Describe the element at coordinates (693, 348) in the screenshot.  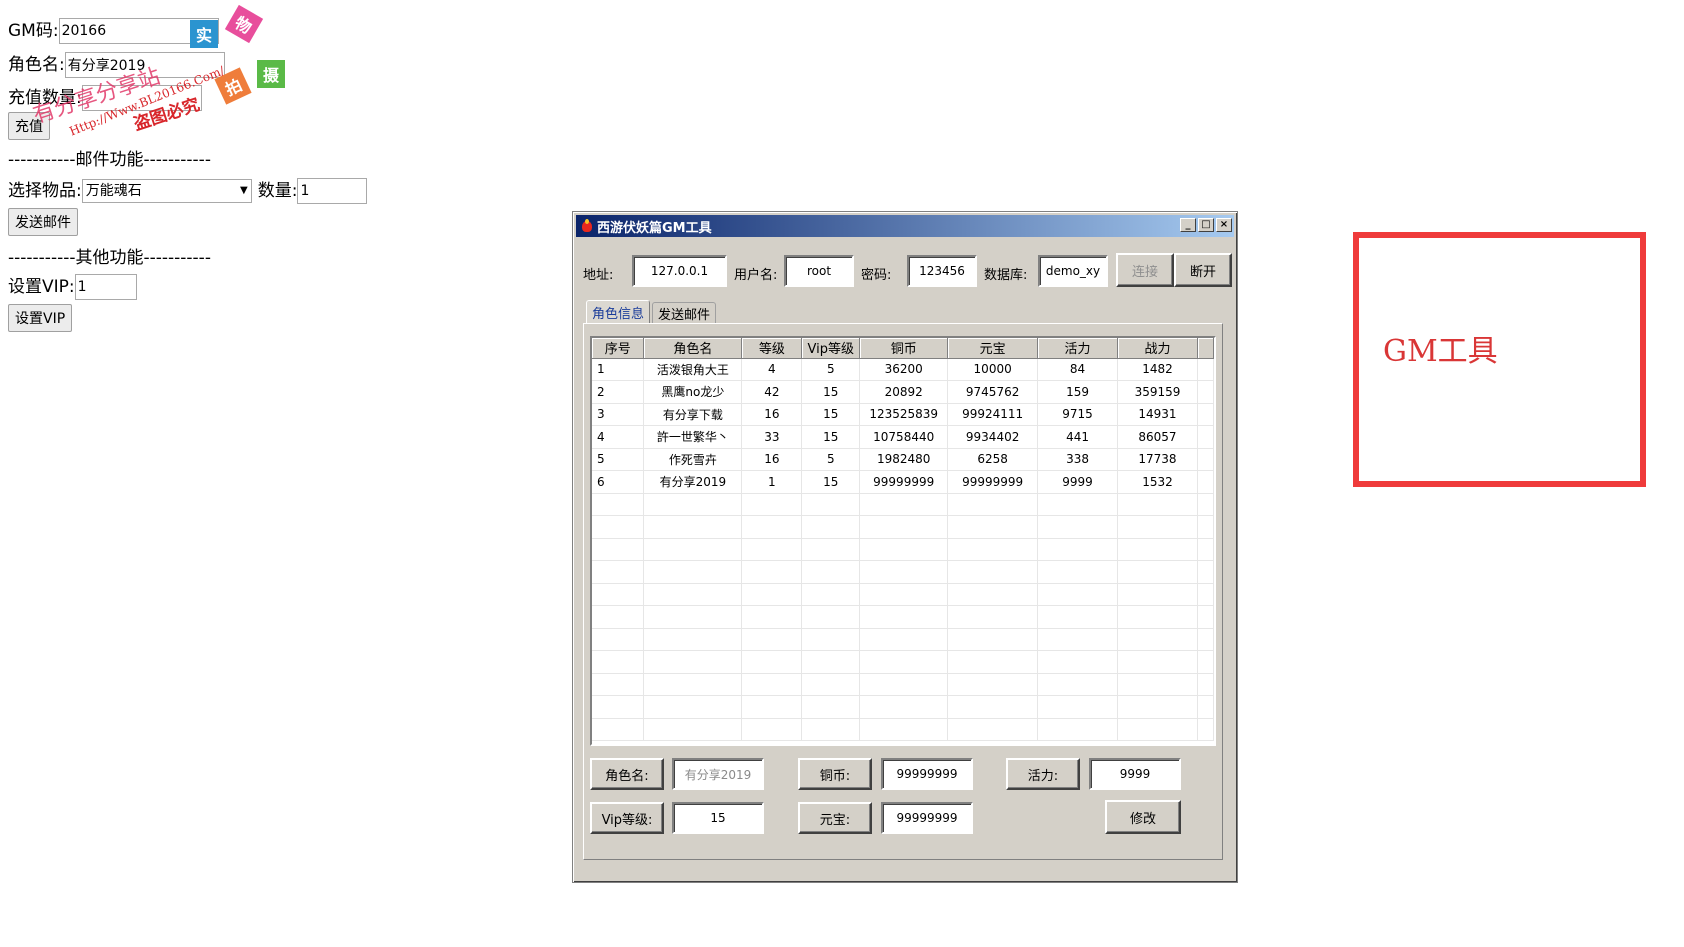
I see `column-header-role-name: 角色名` at that location.